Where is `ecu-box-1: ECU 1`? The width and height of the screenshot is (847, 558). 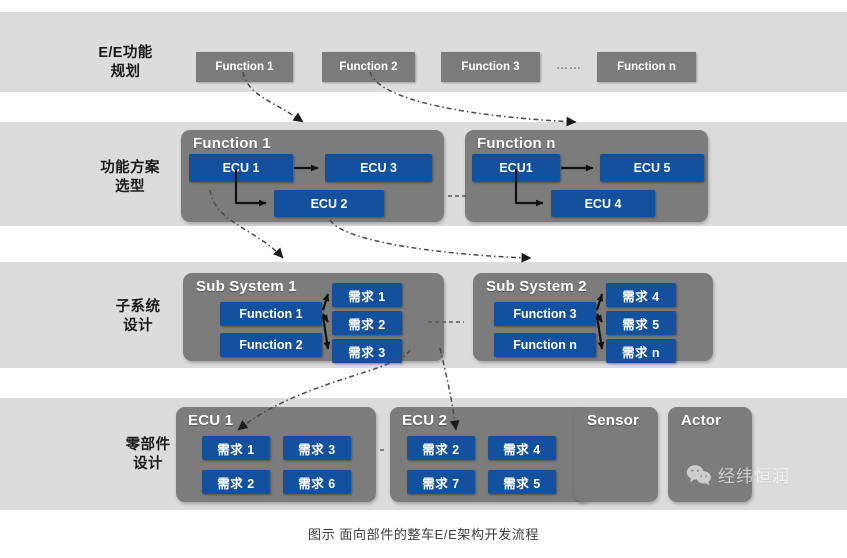
ecu-box-1: ECU 1 is located at coordinates (241, 168).